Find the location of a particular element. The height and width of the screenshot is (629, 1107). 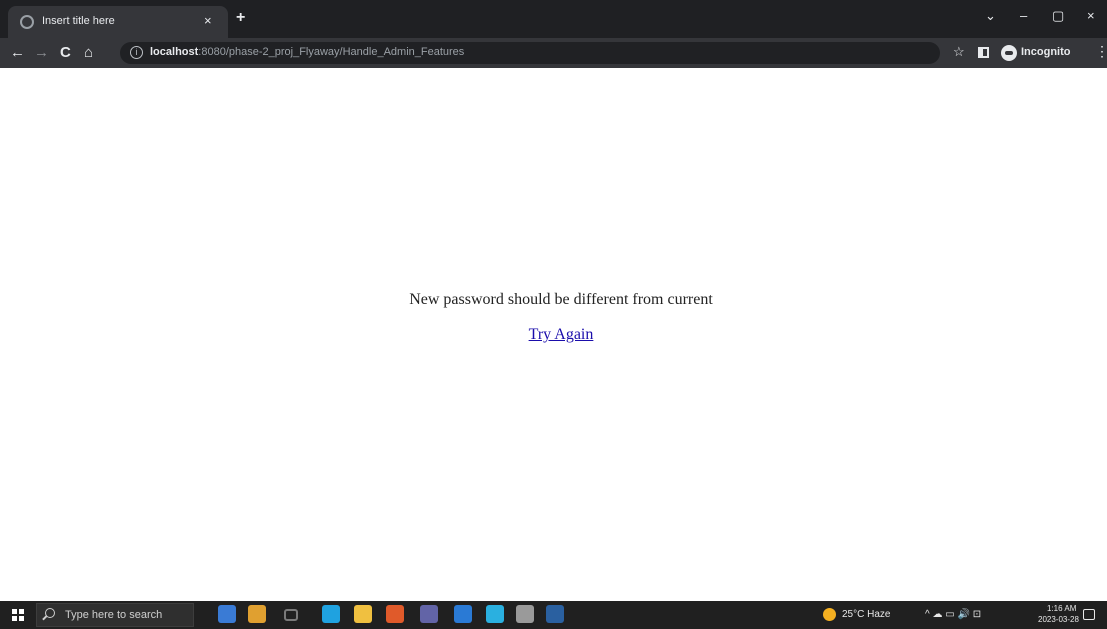

system-tray-icons: ^ ☁ ▭ 🔊 ⊡ is located at coordinates (953, 614).